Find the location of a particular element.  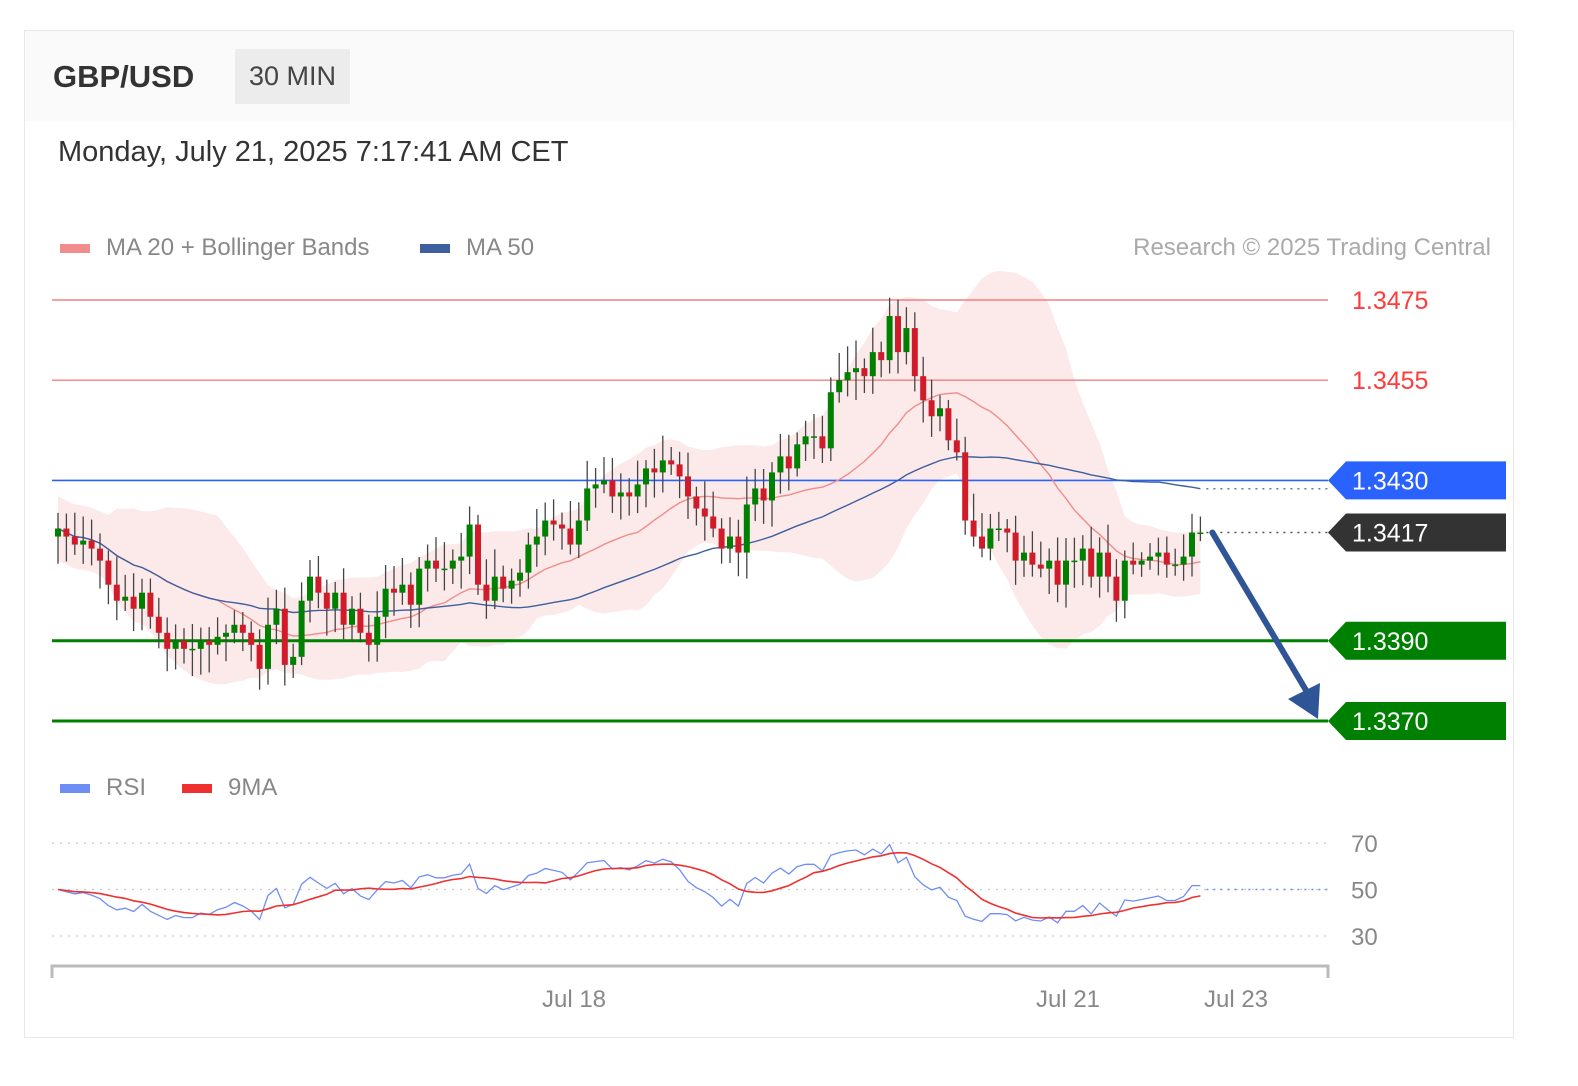

pivot-value: 1.3430 is located at coordinates (1390, 481).